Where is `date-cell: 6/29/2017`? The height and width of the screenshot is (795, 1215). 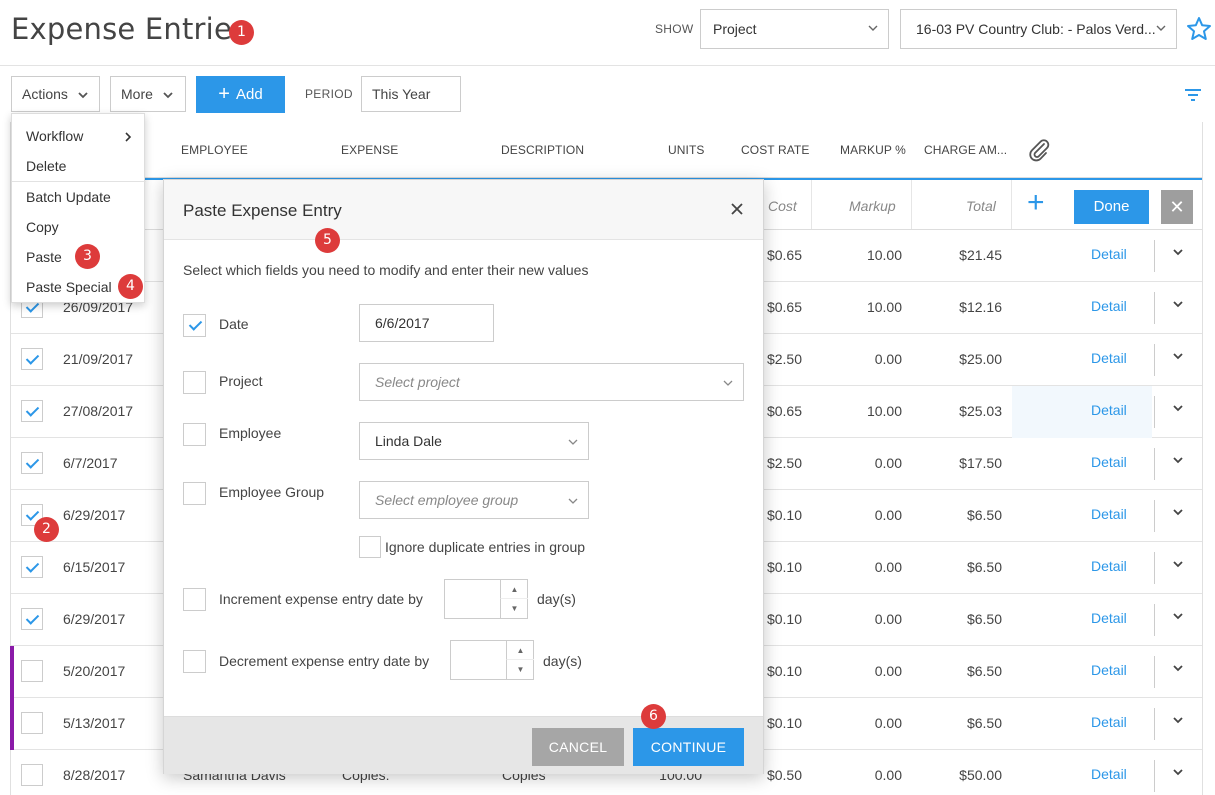 date-cell: 6/29/2017 is located at coordinates (94, 515).